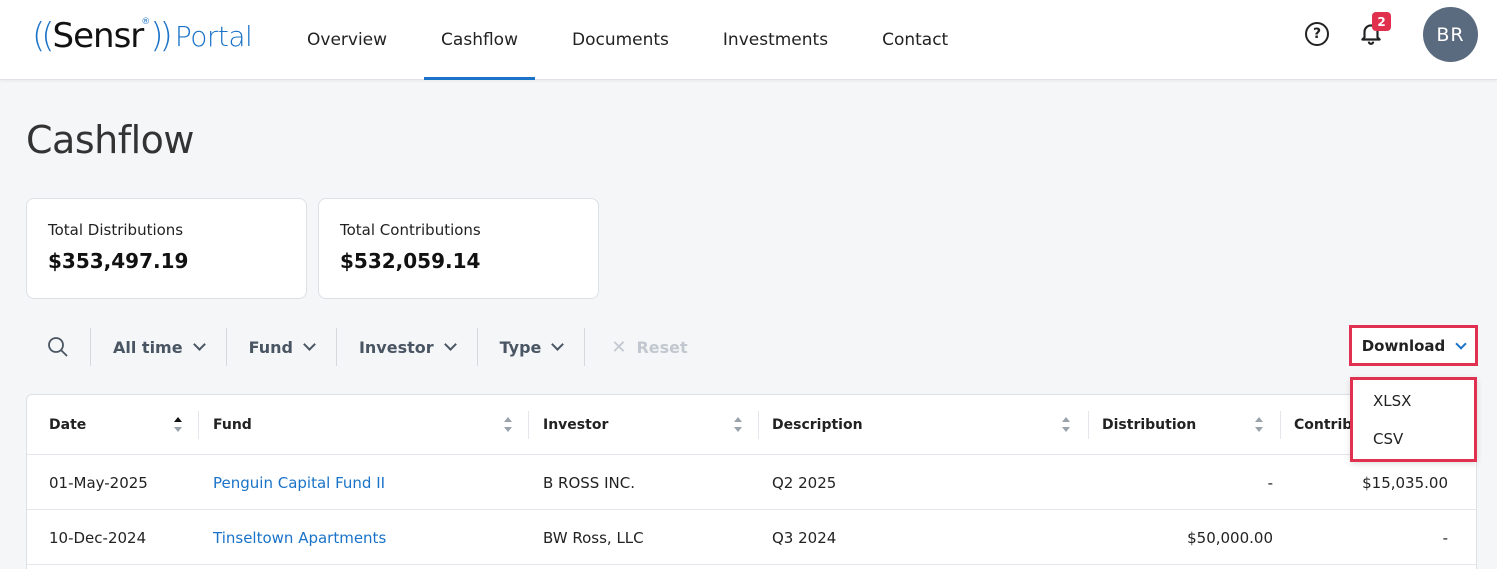  What do you see at coordinates (113, 425) in the screenshot?
I see `column-header-date: Date` at bounding box center [113, 425].